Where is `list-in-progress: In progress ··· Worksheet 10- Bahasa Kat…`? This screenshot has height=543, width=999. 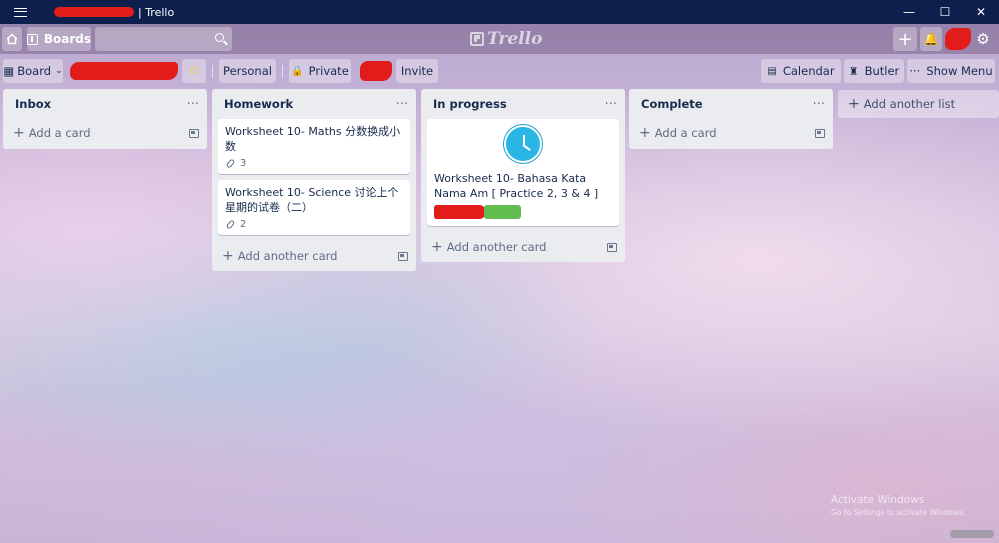
list-in-progress: In progress ··· Worksheet 10- Bahasa Kat… is located at coordinates (523, 175).